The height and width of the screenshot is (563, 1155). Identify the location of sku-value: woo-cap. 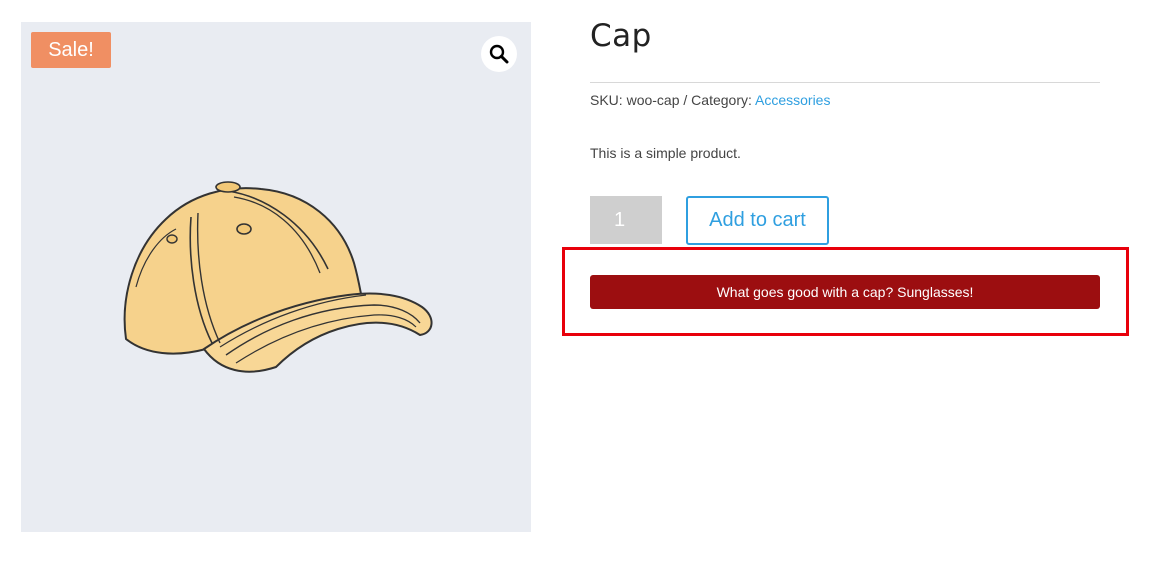
(653, 100).